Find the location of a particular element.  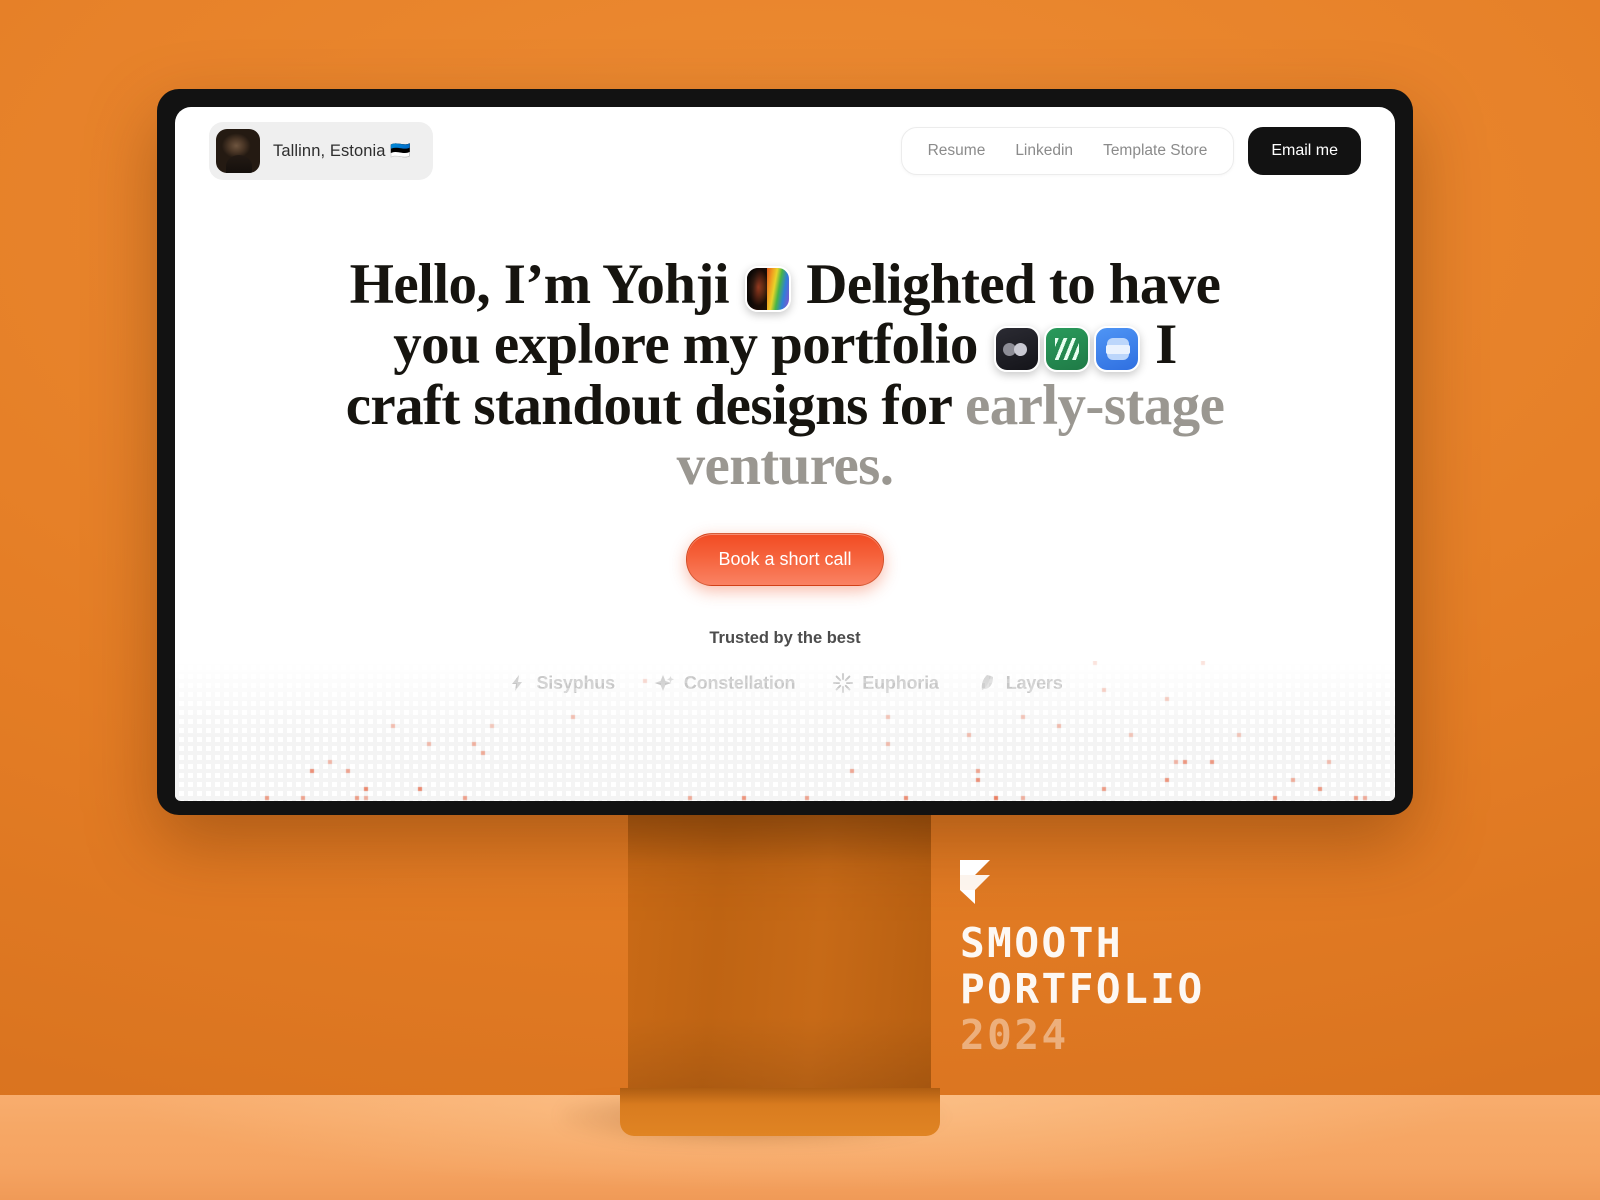

nav-link-resume: Resume is located at coordinates (957, 151).